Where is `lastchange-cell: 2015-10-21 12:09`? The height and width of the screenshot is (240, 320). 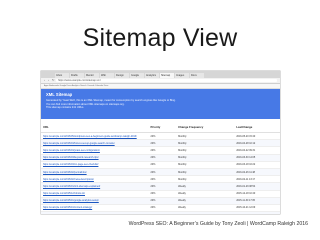 lastchange-cell: 2015-10-21 12:09 is located at coordinates (257, 208).